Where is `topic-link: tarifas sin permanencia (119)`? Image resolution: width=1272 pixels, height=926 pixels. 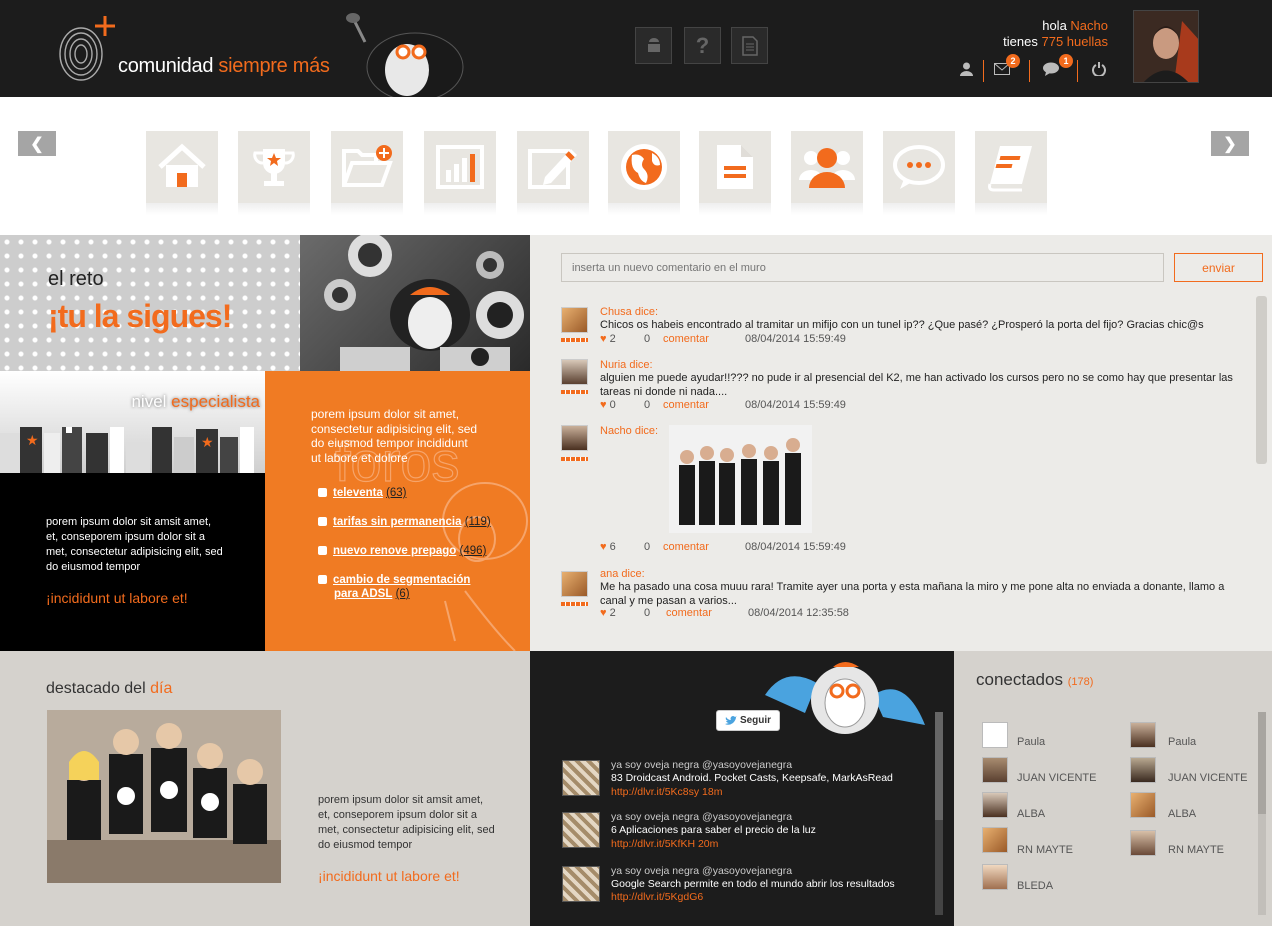 topic-link: tarifas sin permanencia (119) is located at coordinates (404, 522).